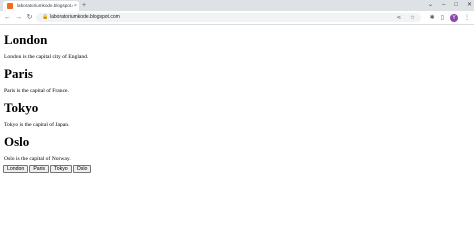  What do you see at coordinates (37, 125) in the screenshot?
I see `city-description: Tokyo is the capital of Japan.` at bounding box center [37, 125].